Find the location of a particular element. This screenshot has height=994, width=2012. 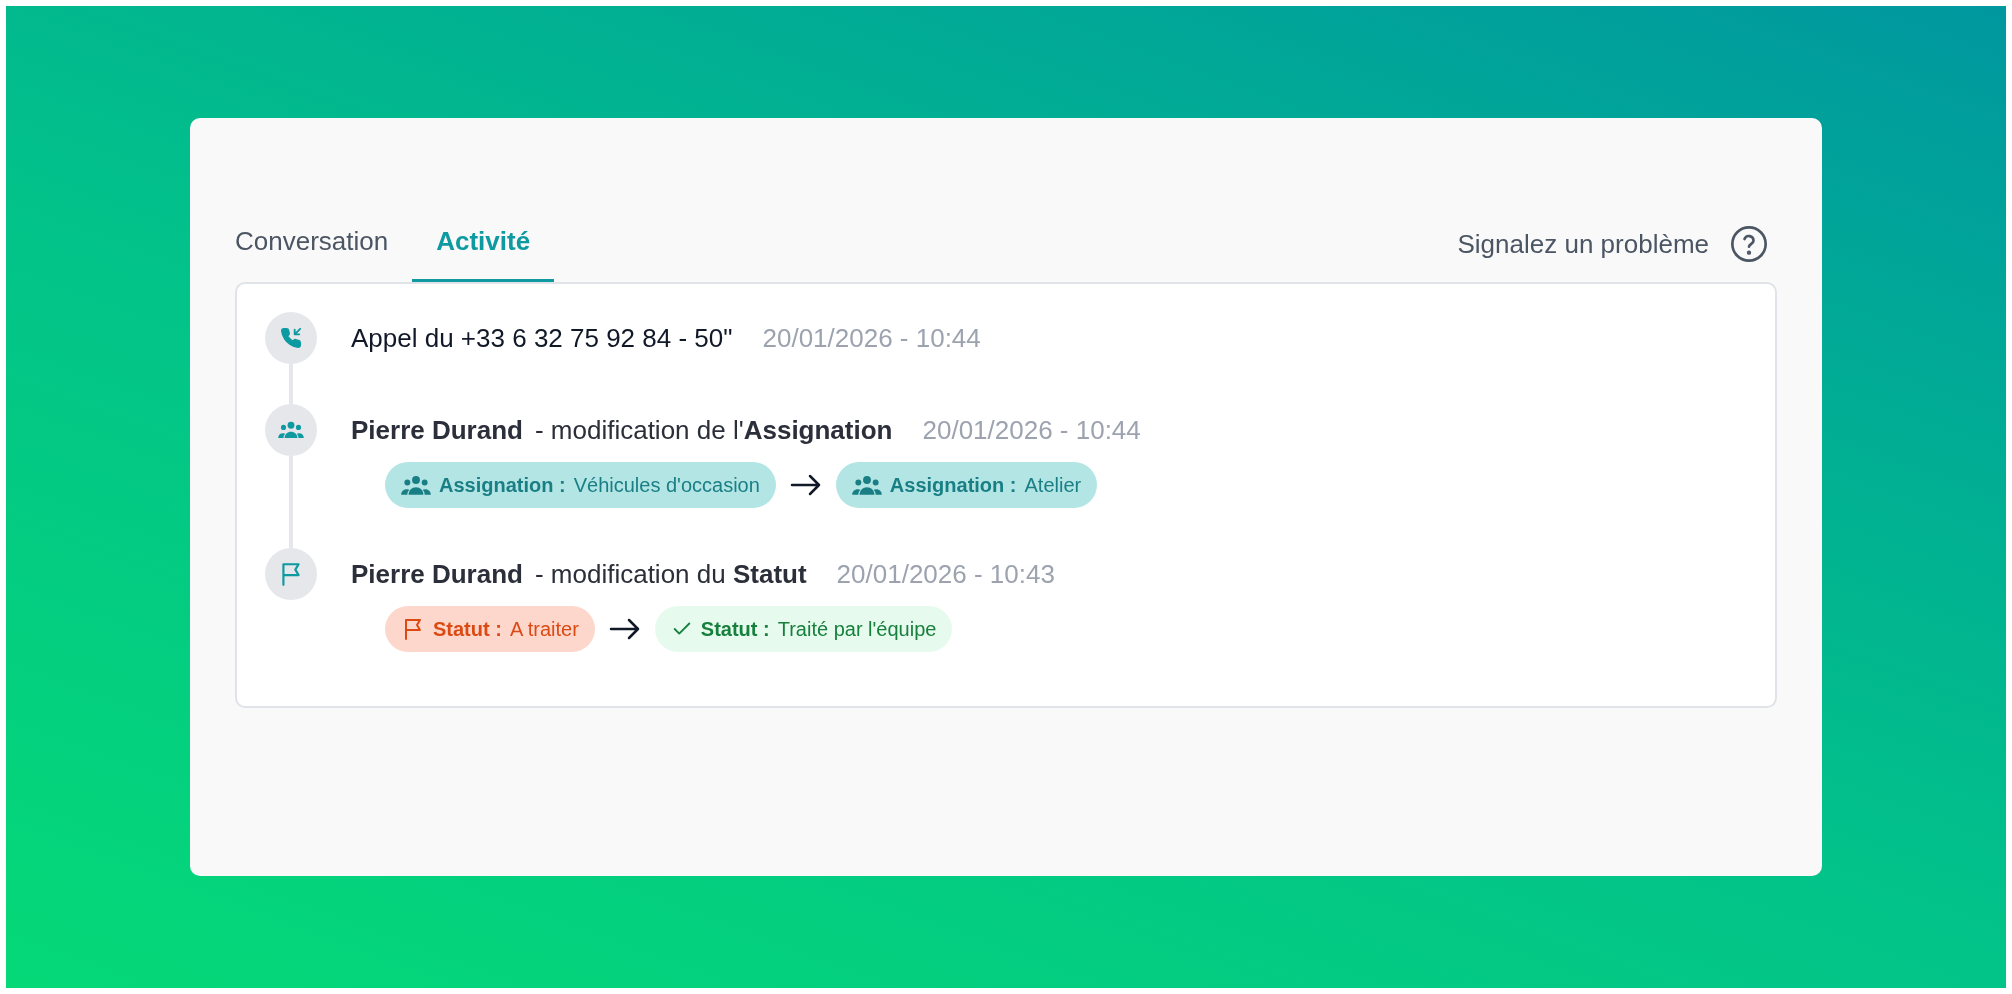

tag-value: Traité par l'équipe is located at coordinates (857, 629).